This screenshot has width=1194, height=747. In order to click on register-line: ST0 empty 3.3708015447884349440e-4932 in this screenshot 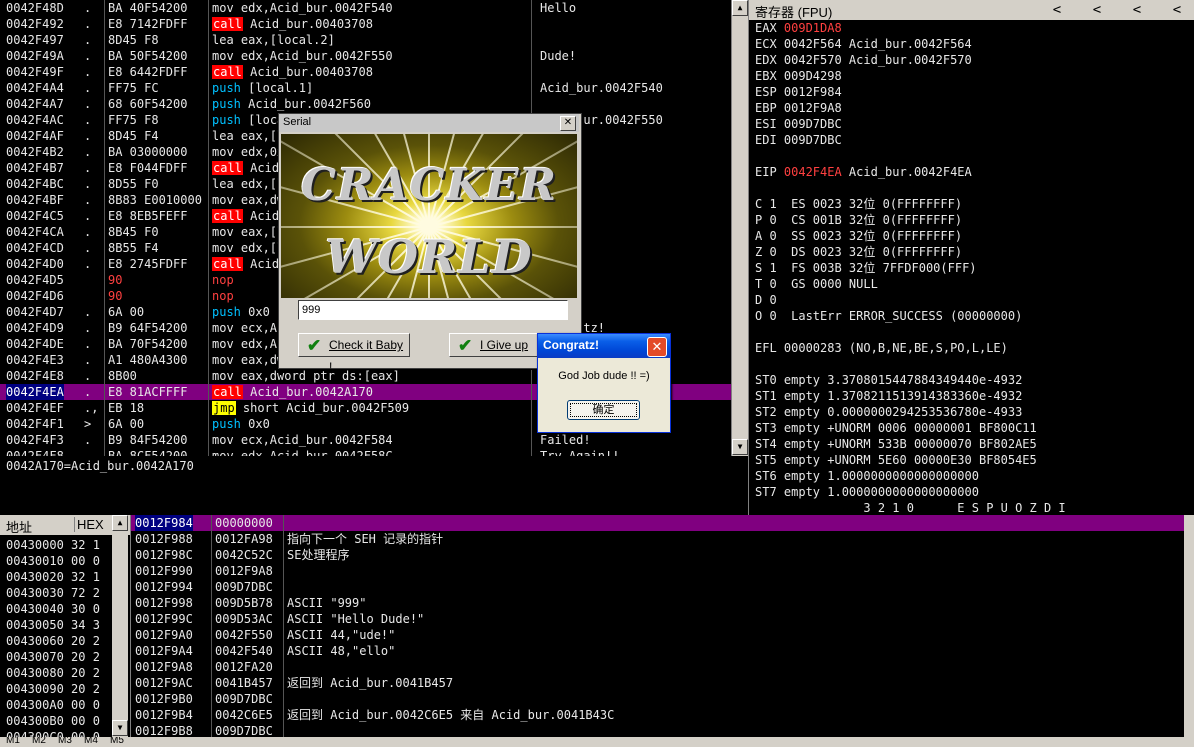, I will do `click(888, 380)`.